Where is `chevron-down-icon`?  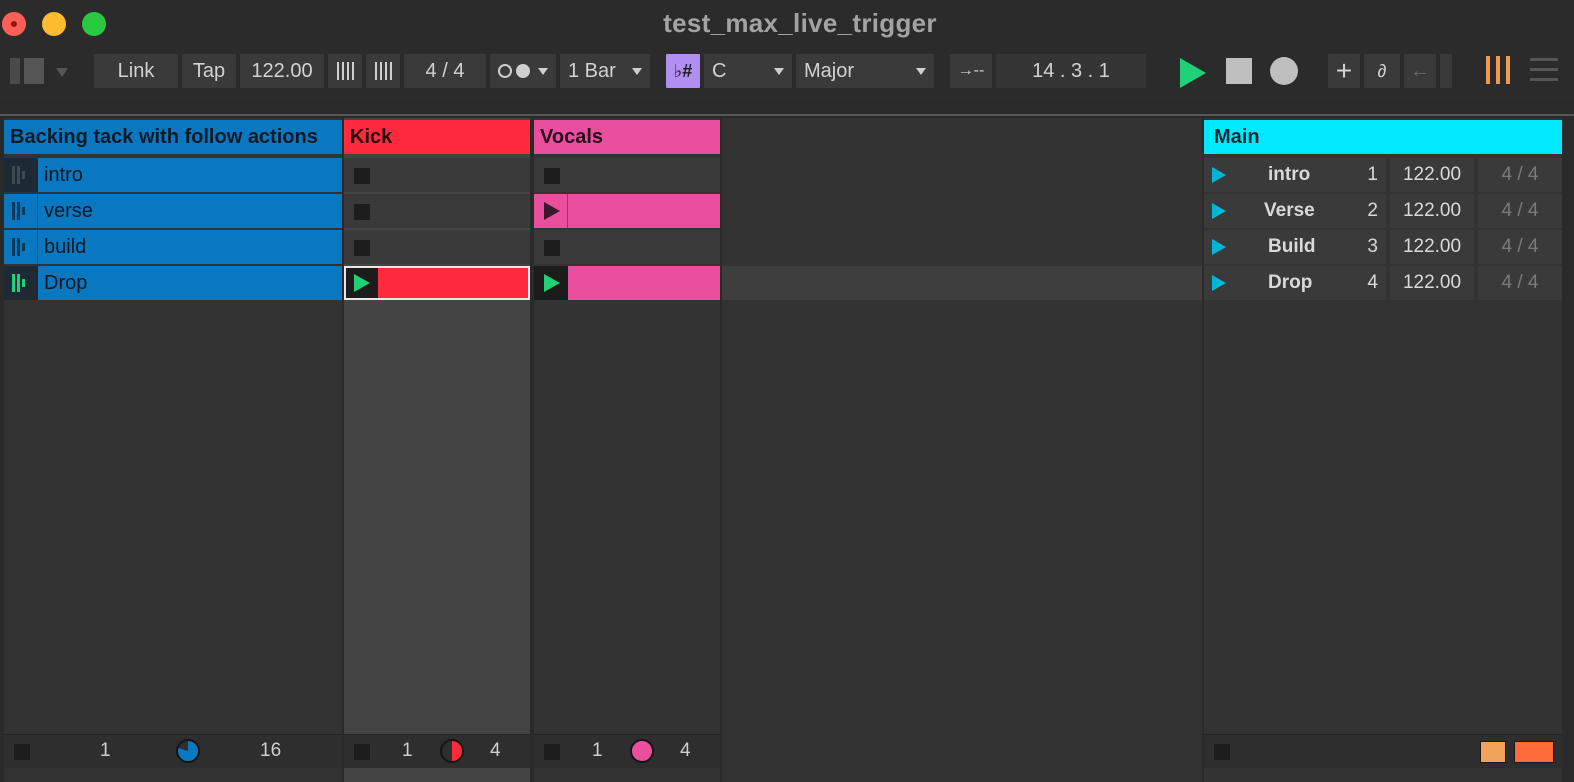
chevron-down-icon is located at coordinates (62, 72).